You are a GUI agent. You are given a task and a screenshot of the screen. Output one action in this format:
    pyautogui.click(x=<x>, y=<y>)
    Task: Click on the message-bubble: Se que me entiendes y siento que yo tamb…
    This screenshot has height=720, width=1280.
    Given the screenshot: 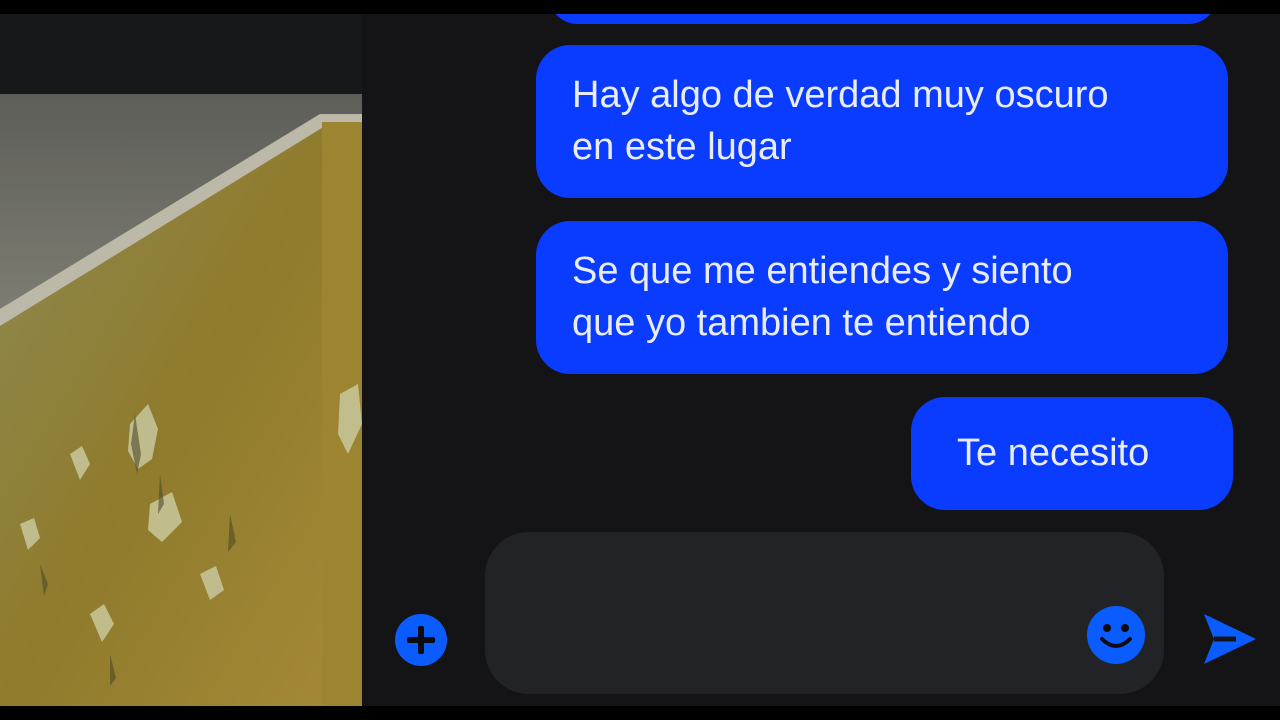 What is the action you would take?
    pyautogui.click(x=882, y=297)
    